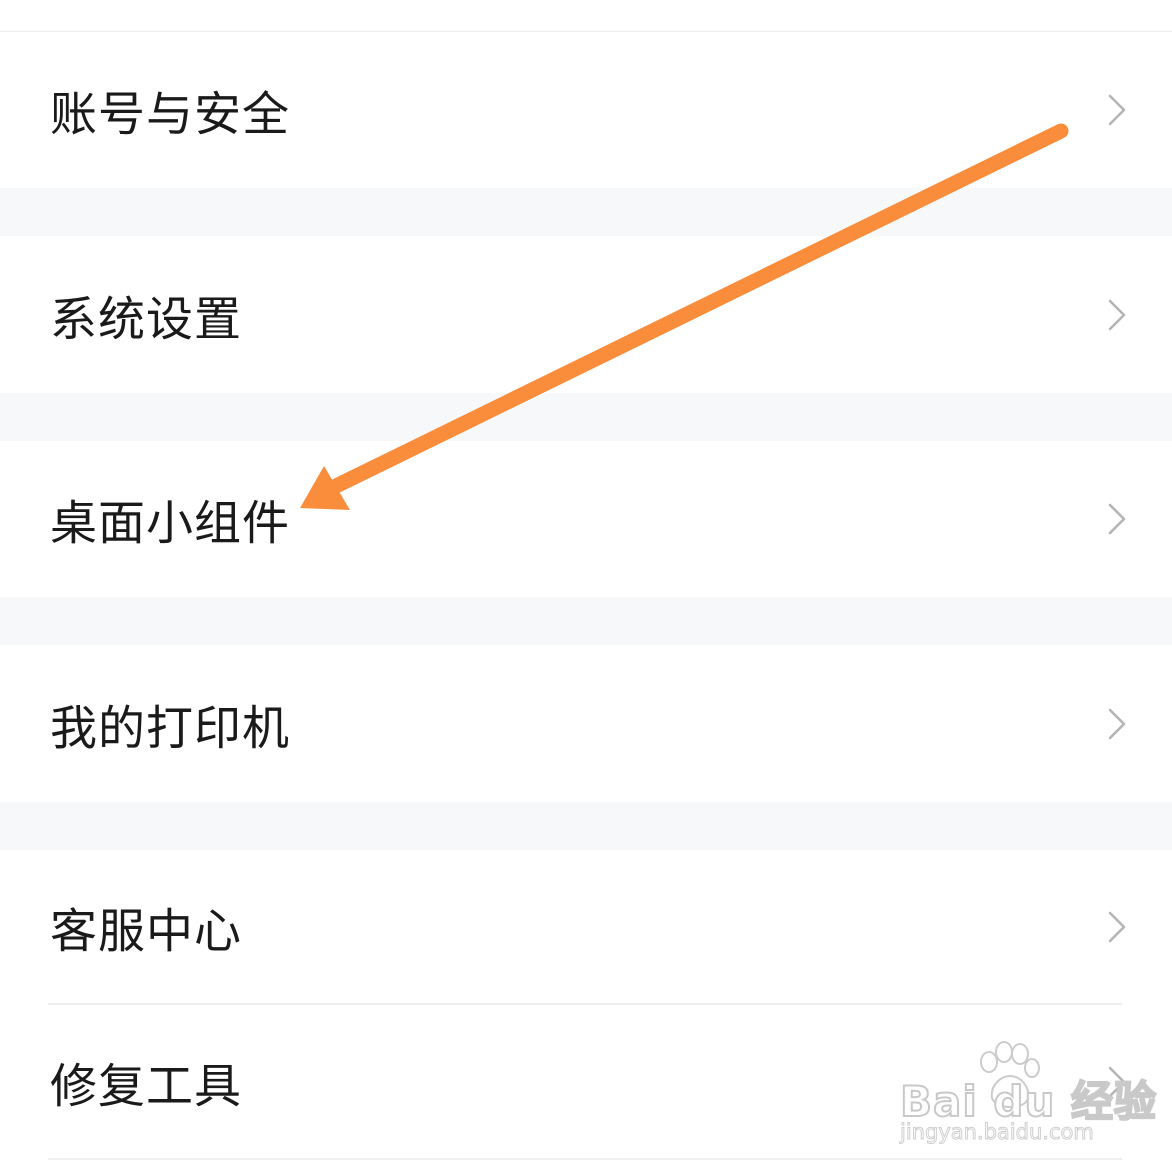 The height and width of the screenshot is (1172, 1172). I want to click on menu-item-repair-tool: 修复工具, so click(586, 1081).